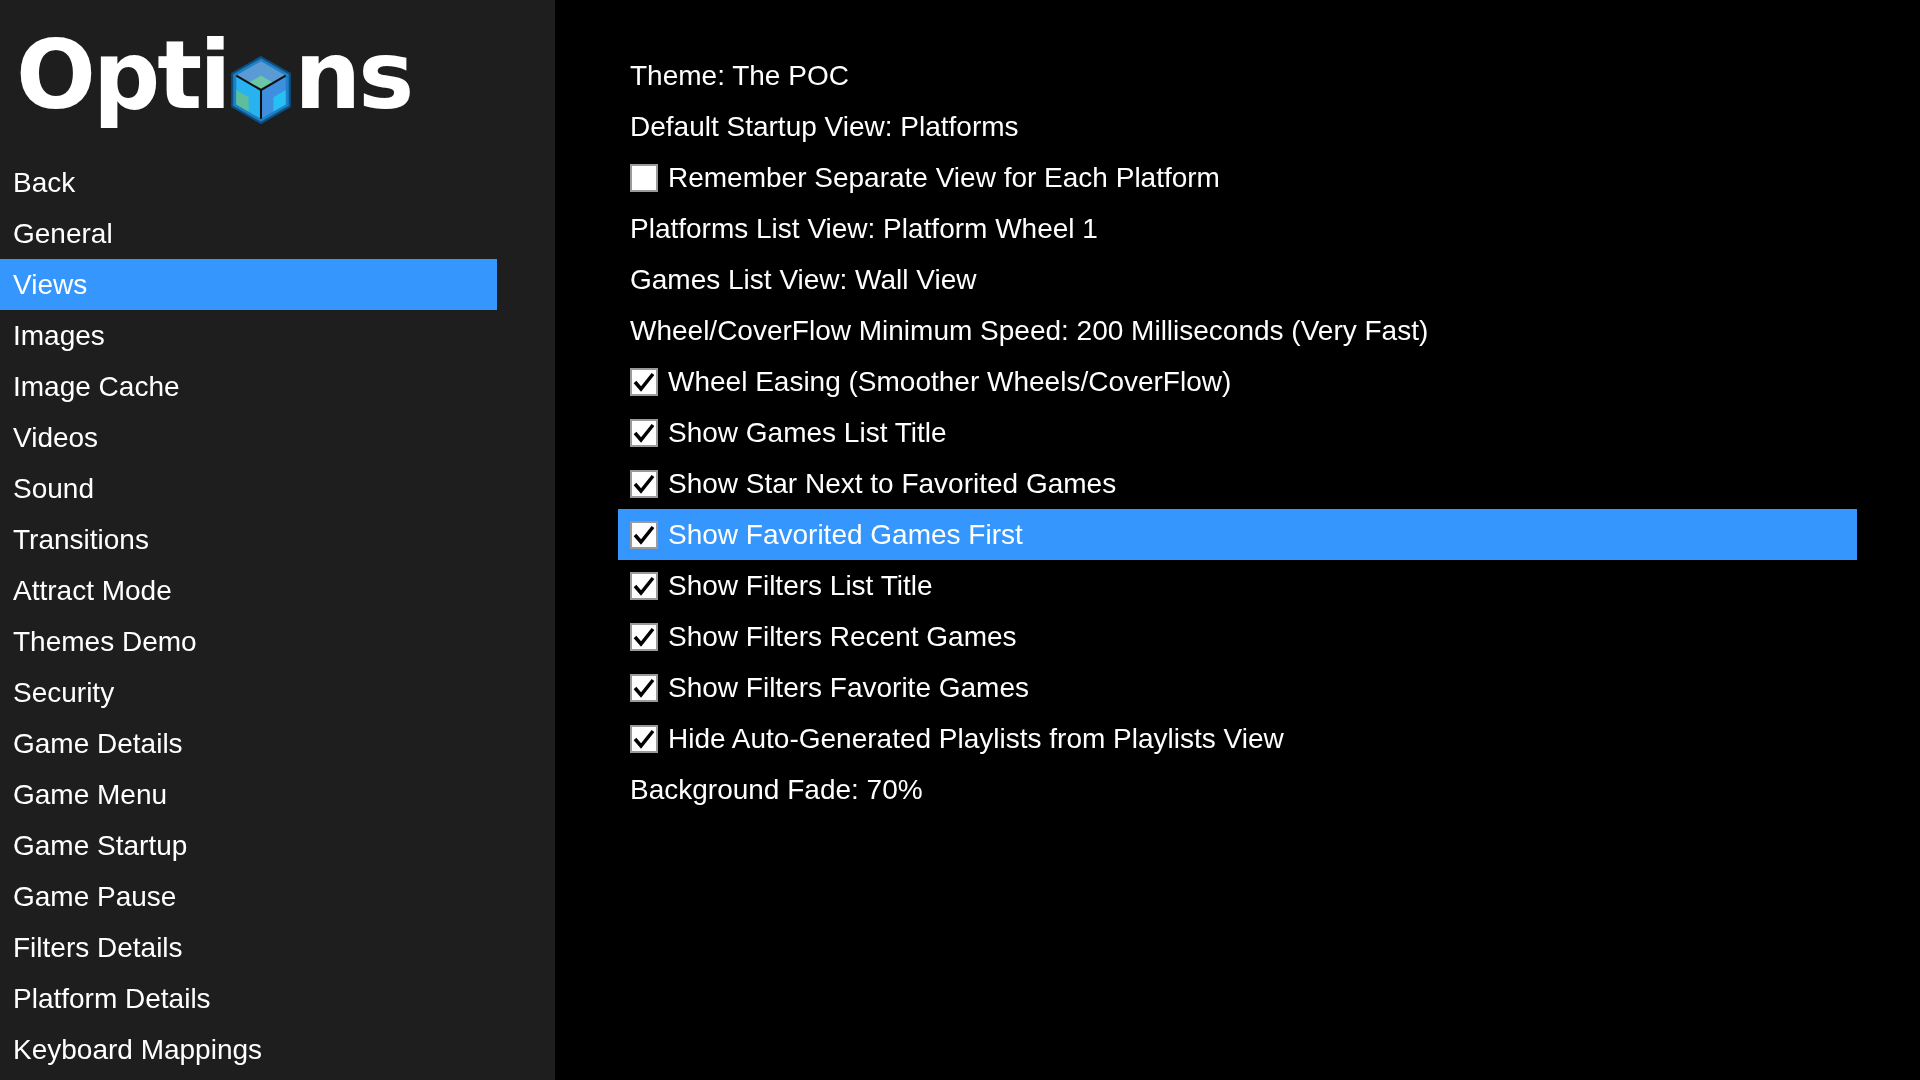 This screenshot has width=1920, height=1080. I want to click on sidebar-item: Back, so click(248, 182).